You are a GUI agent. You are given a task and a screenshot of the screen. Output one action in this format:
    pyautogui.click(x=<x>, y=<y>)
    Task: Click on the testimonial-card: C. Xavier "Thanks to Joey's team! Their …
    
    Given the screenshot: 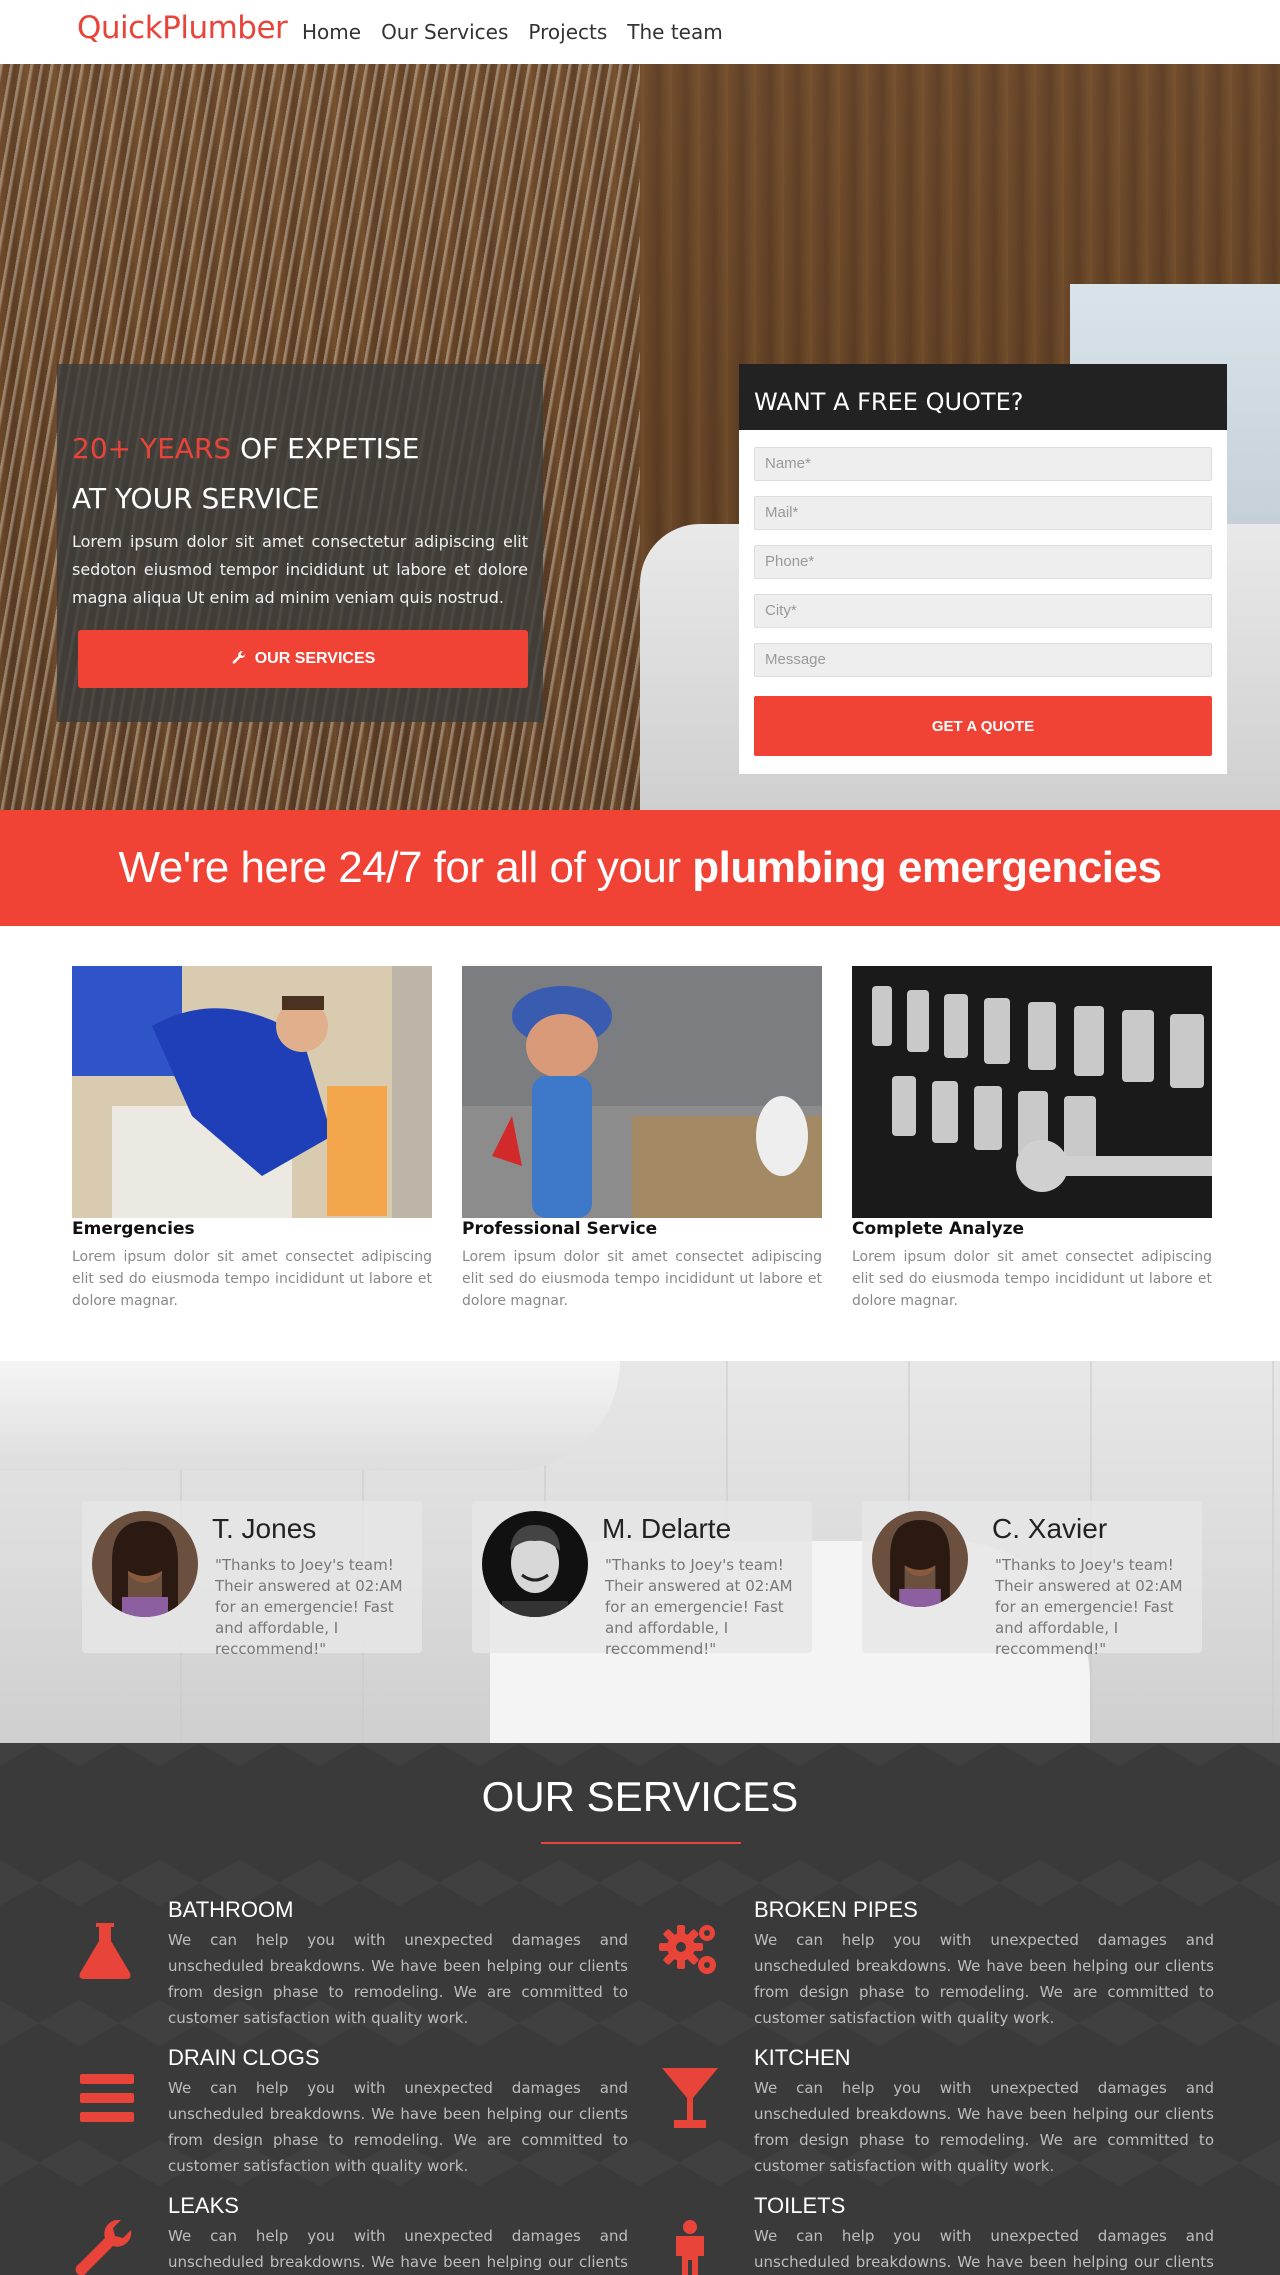 What is the action you would take?
    pyautogui.click(x=1032, y=1579)
    